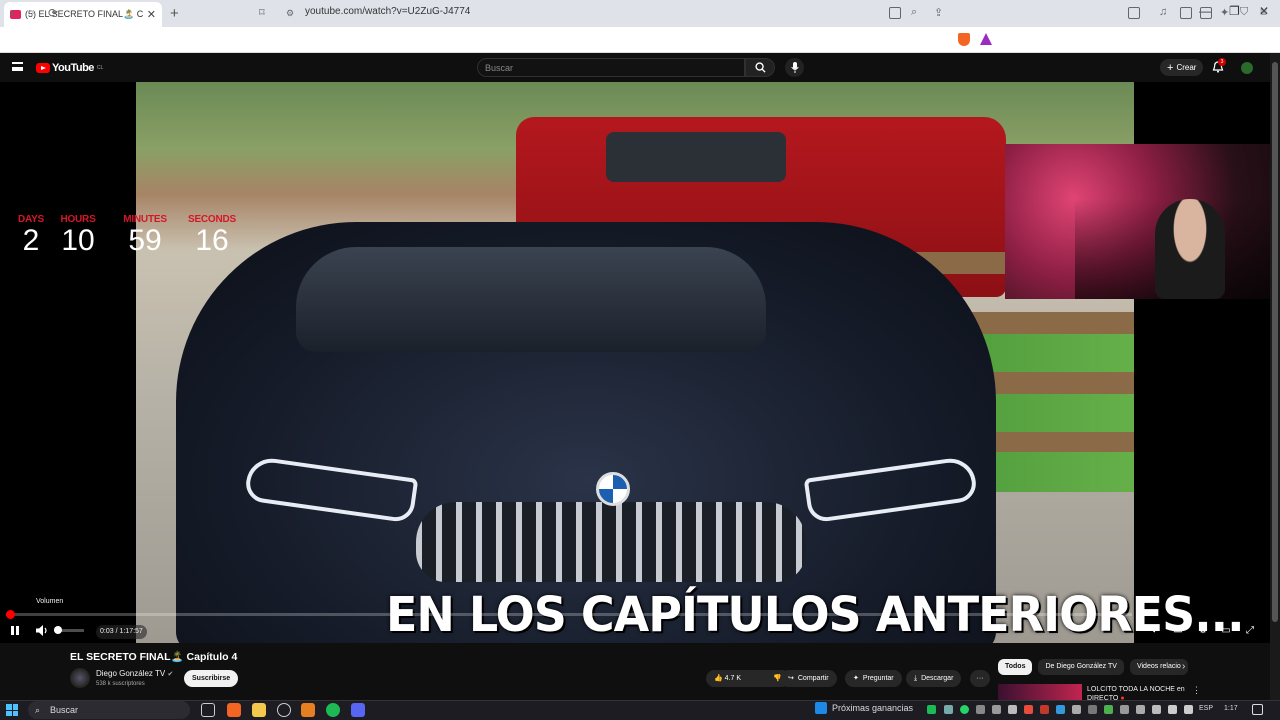 The image size is (1280, 720). I want to click on tray-drive-icon, so click(1124, 709).